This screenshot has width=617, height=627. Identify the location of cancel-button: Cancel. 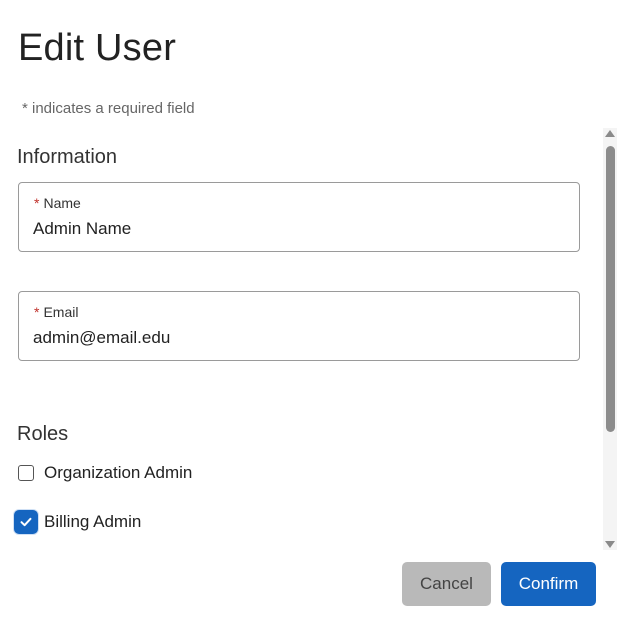
(446, 584).